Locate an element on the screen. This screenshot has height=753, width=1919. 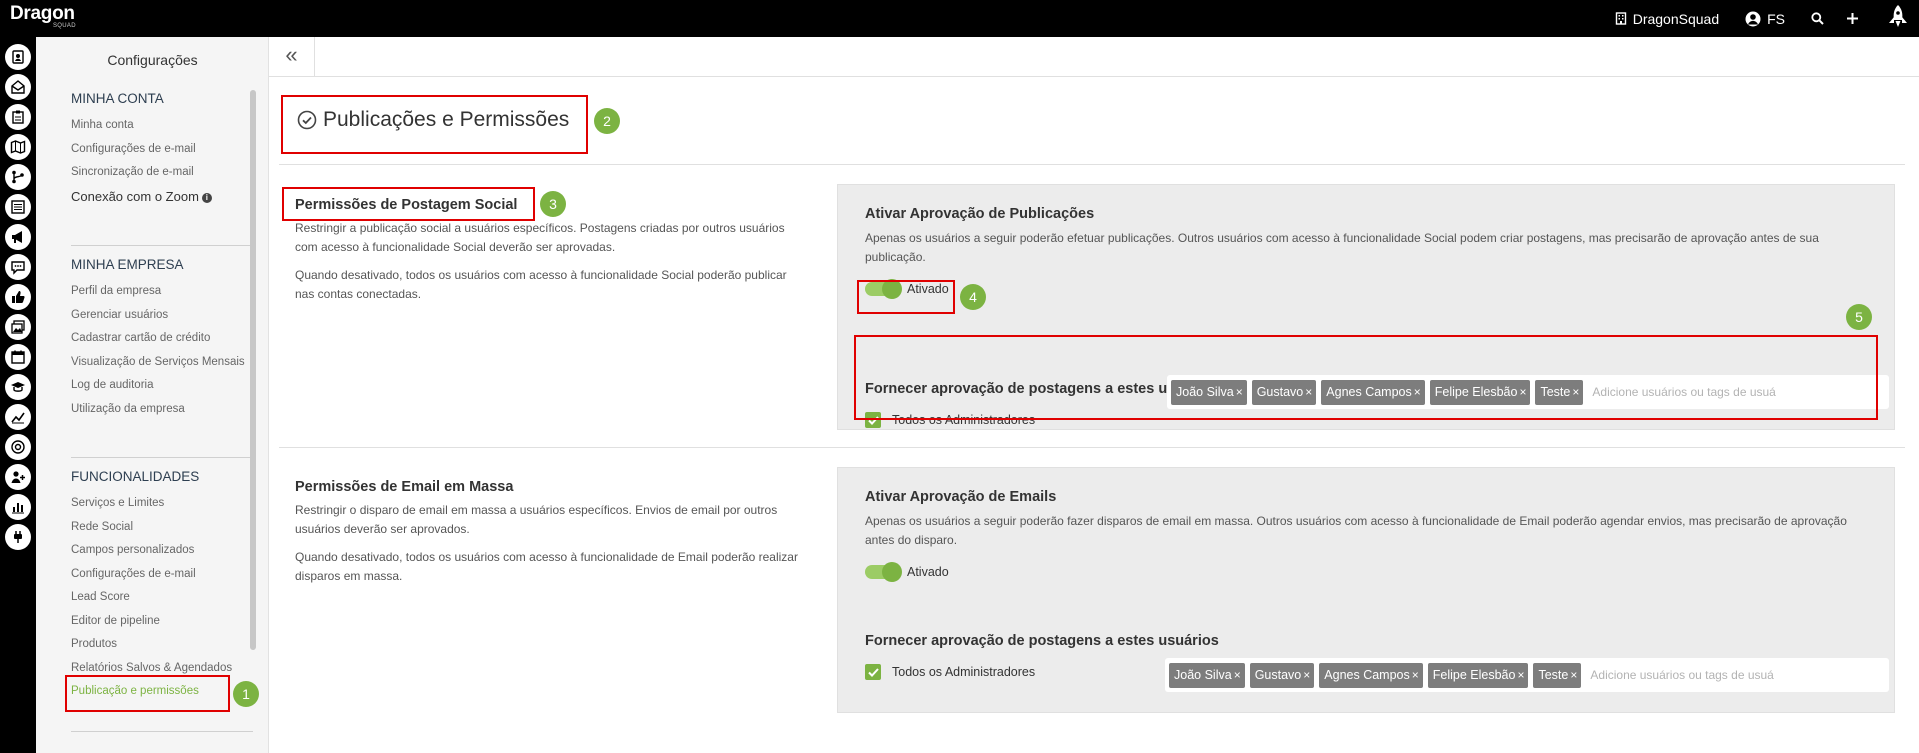
trend-icon is located at coordinates (18, 417).